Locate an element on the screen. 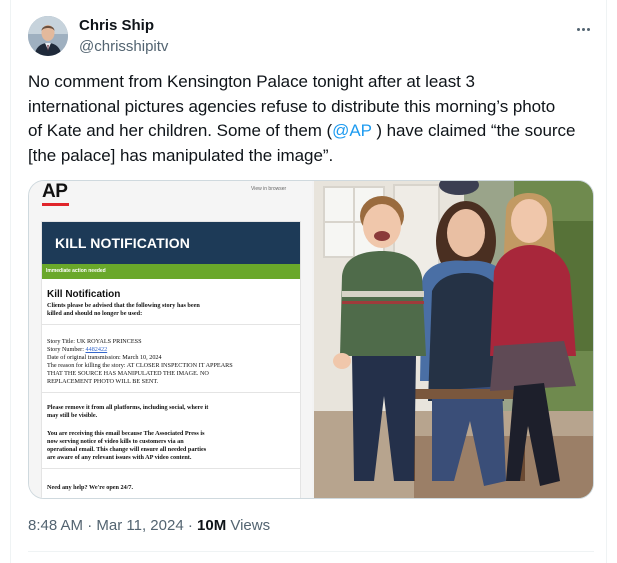  tweet-text-segment: ) have claimed “the source is located at coordinates (473, 130).